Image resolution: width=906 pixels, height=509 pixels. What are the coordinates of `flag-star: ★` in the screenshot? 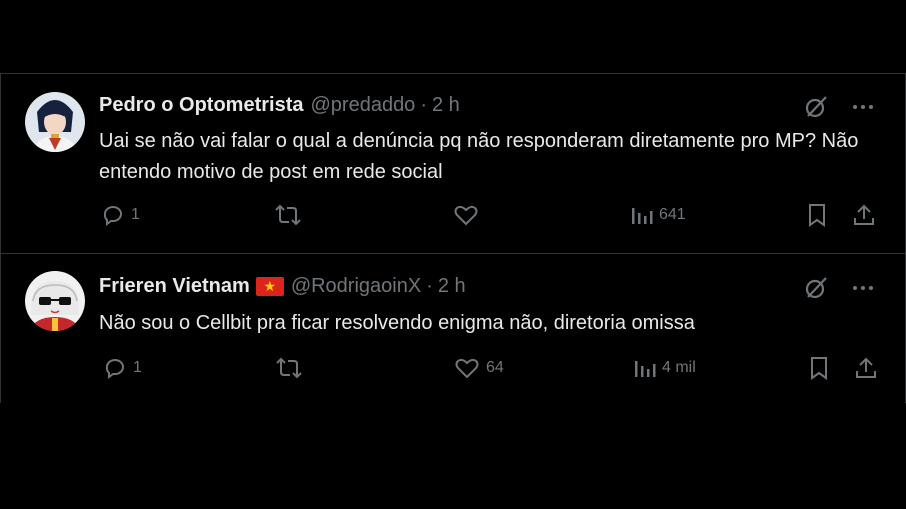 It's located at (270, 286).